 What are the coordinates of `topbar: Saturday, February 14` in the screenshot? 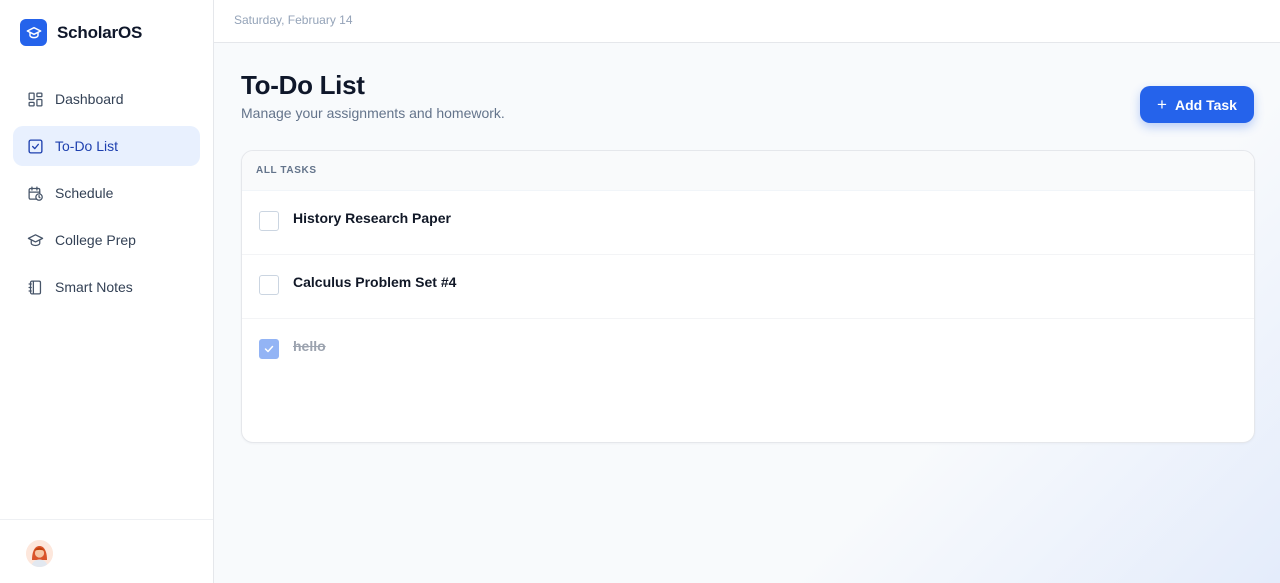 It's located at (747, 21).